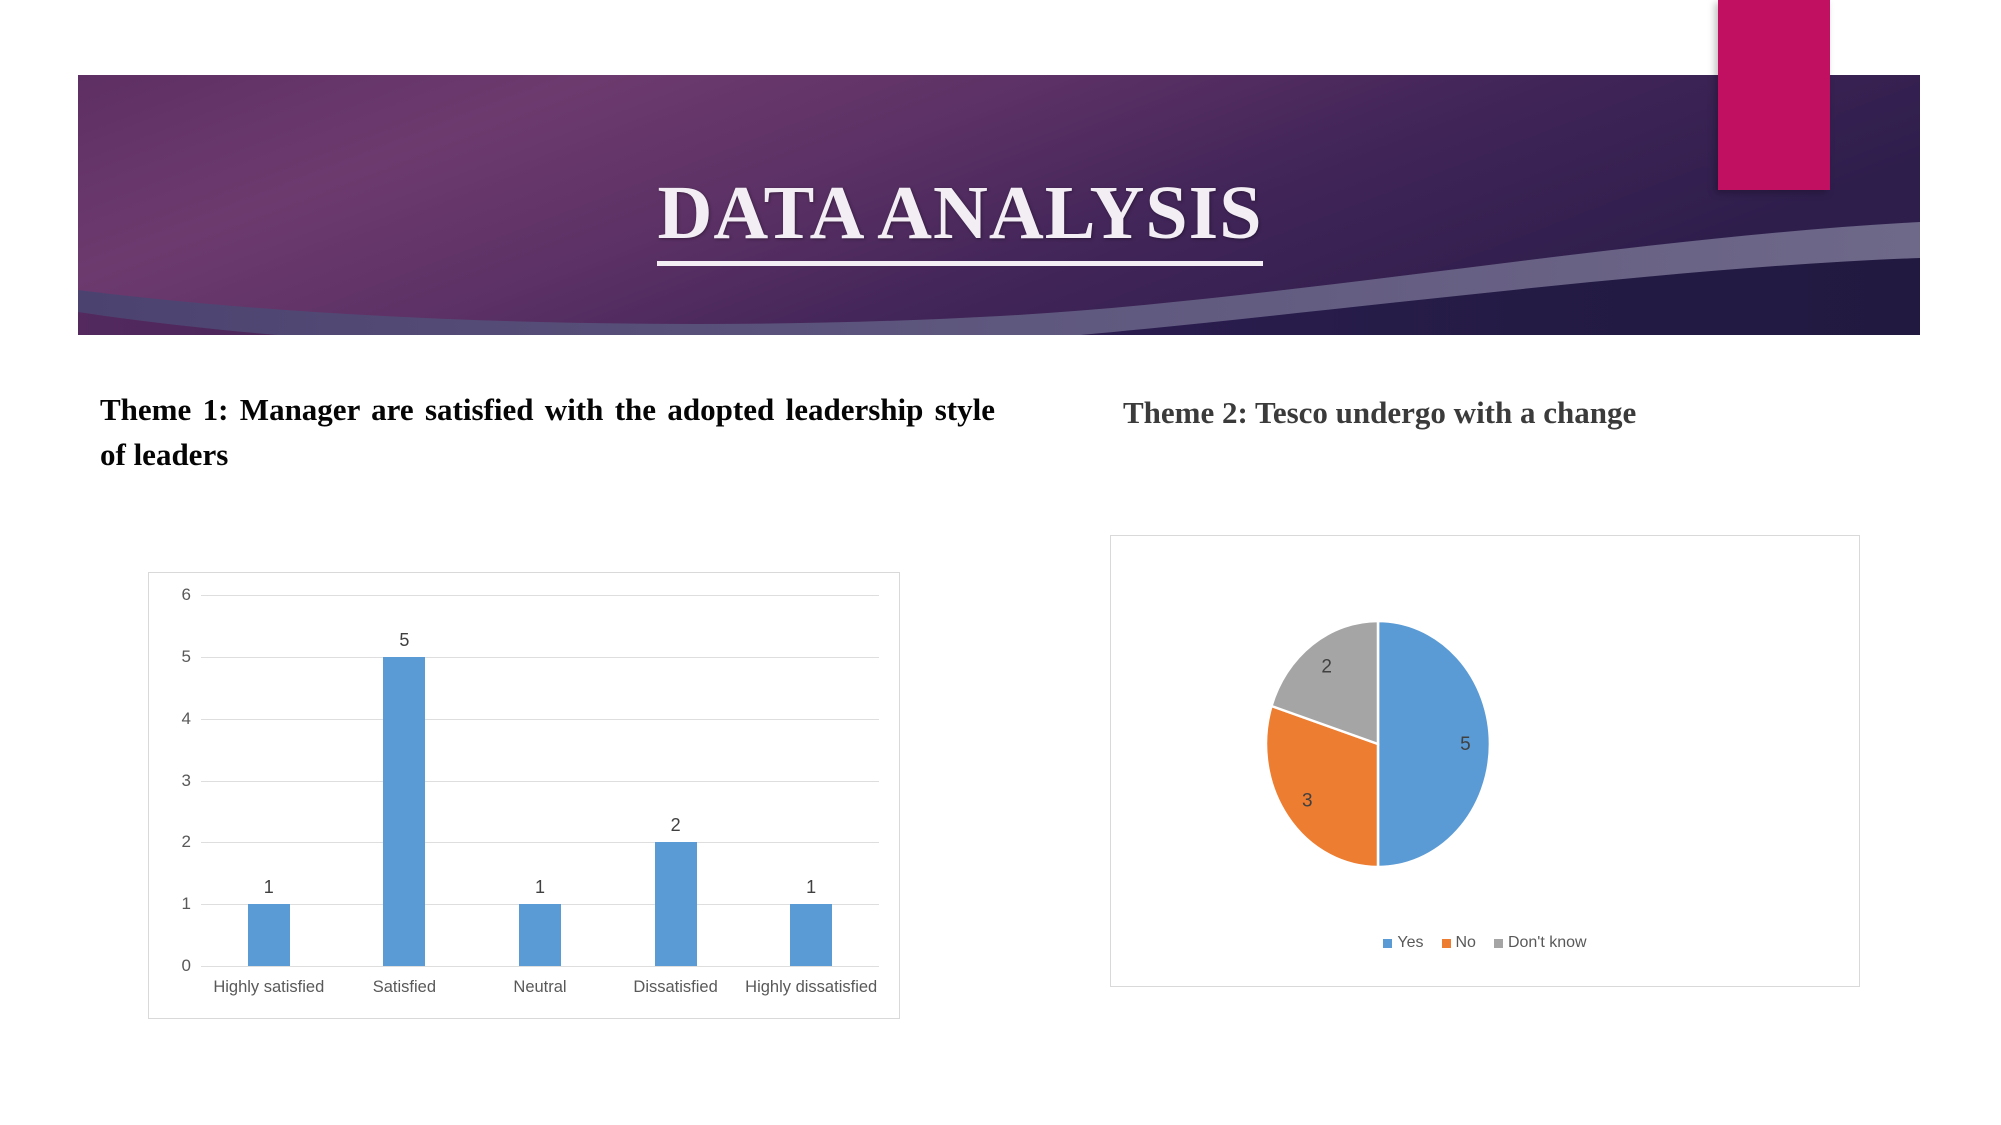 The image size is (2001, 1125). What do you see at coordinates (186, 965) in the screenshot?
I see `bar-chart-y-tick: 0` at bounding box center [186, 965].